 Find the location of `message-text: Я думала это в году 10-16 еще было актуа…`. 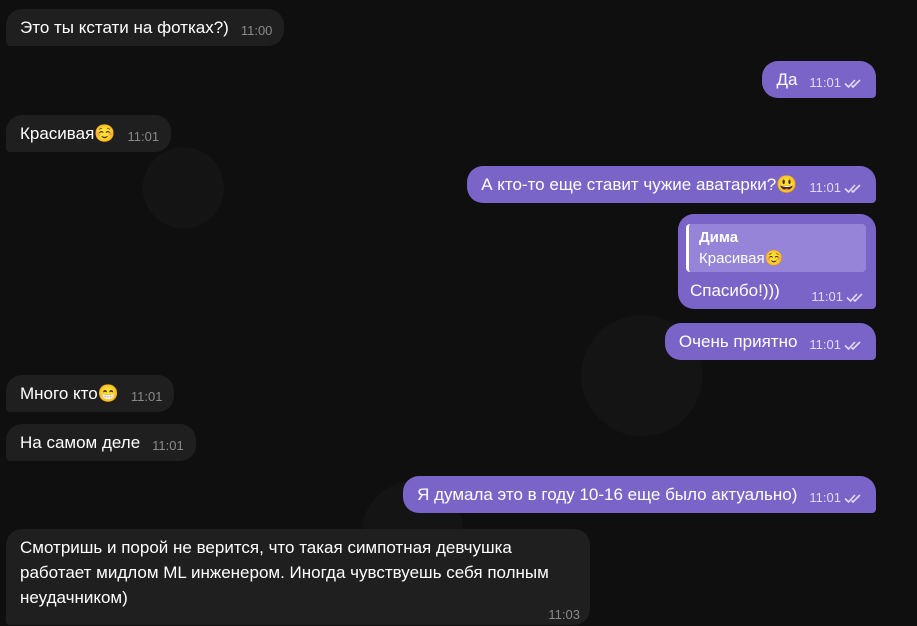

message-text: Я думала это в году 10-16 еще было актуа… is located at coordinates (607, 494).